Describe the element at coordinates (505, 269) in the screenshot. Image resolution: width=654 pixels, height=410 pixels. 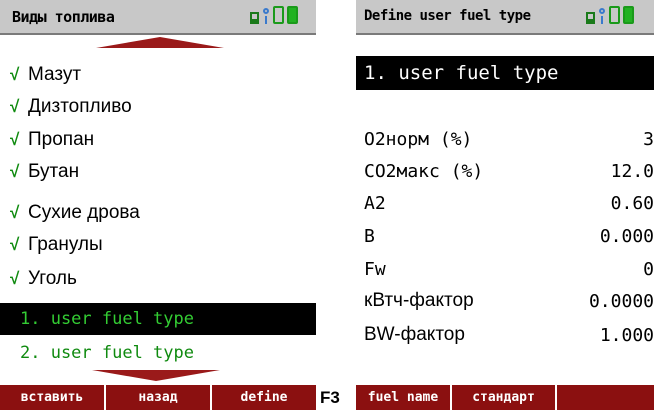
I see `param-row: Fw 0` at that location.